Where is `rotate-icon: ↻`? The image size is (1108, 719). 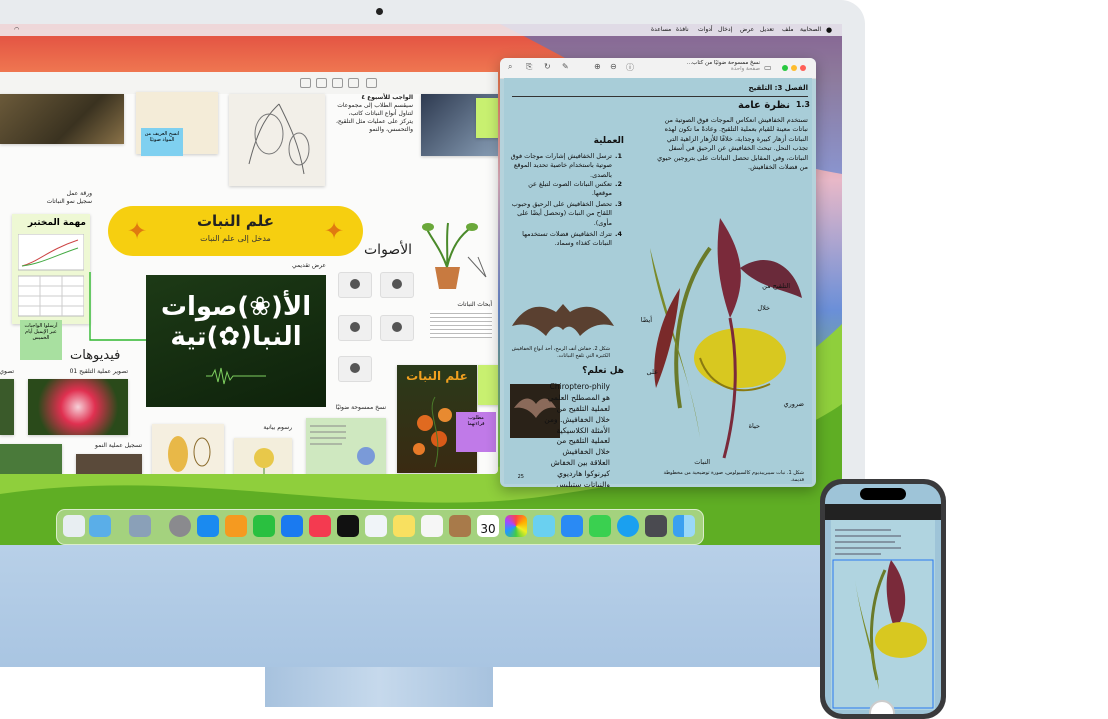
rotate-icon: ↻ is located at coordinates (547, 66).